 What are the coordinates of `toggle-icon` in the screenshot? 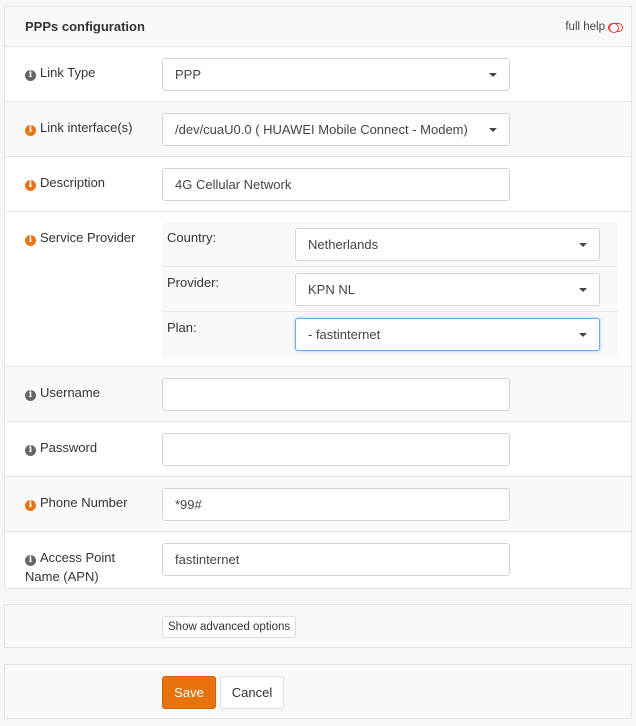 It's located at (615, 27).